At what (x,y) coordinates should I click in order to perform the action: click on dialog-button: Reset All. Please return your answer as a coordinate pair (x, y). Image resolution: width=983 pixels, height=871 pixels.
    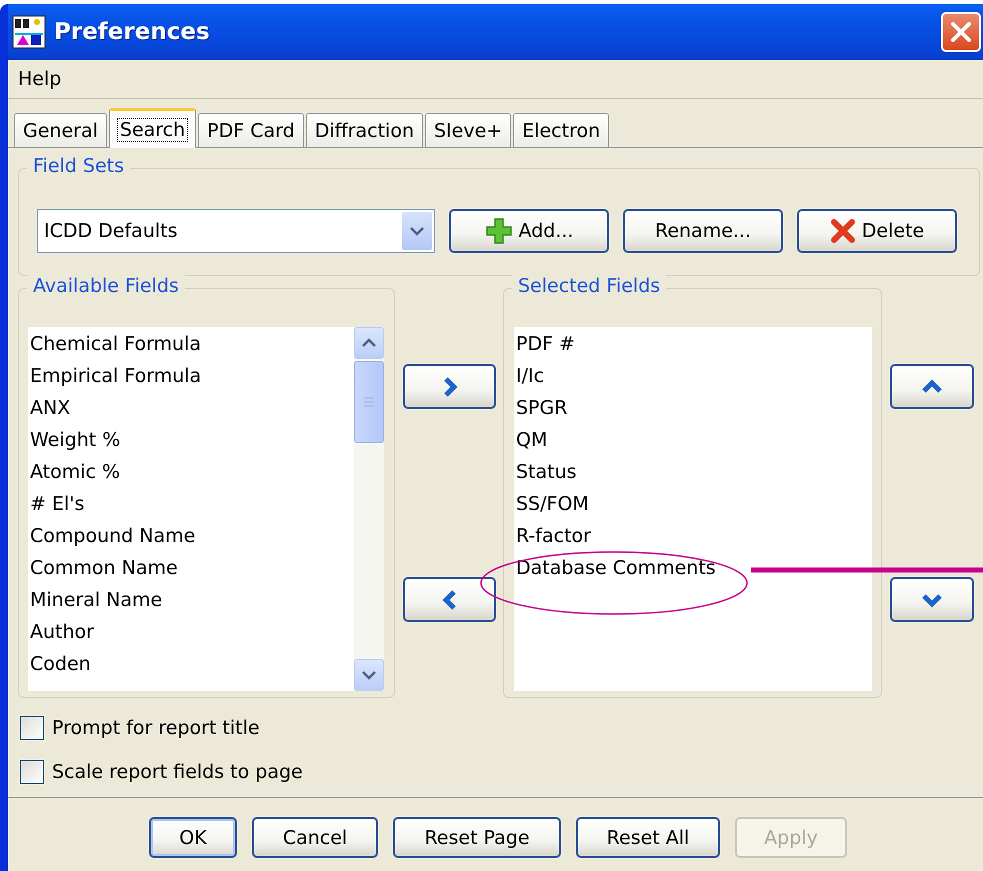
    Looking at the image, I should click on (648, 837).